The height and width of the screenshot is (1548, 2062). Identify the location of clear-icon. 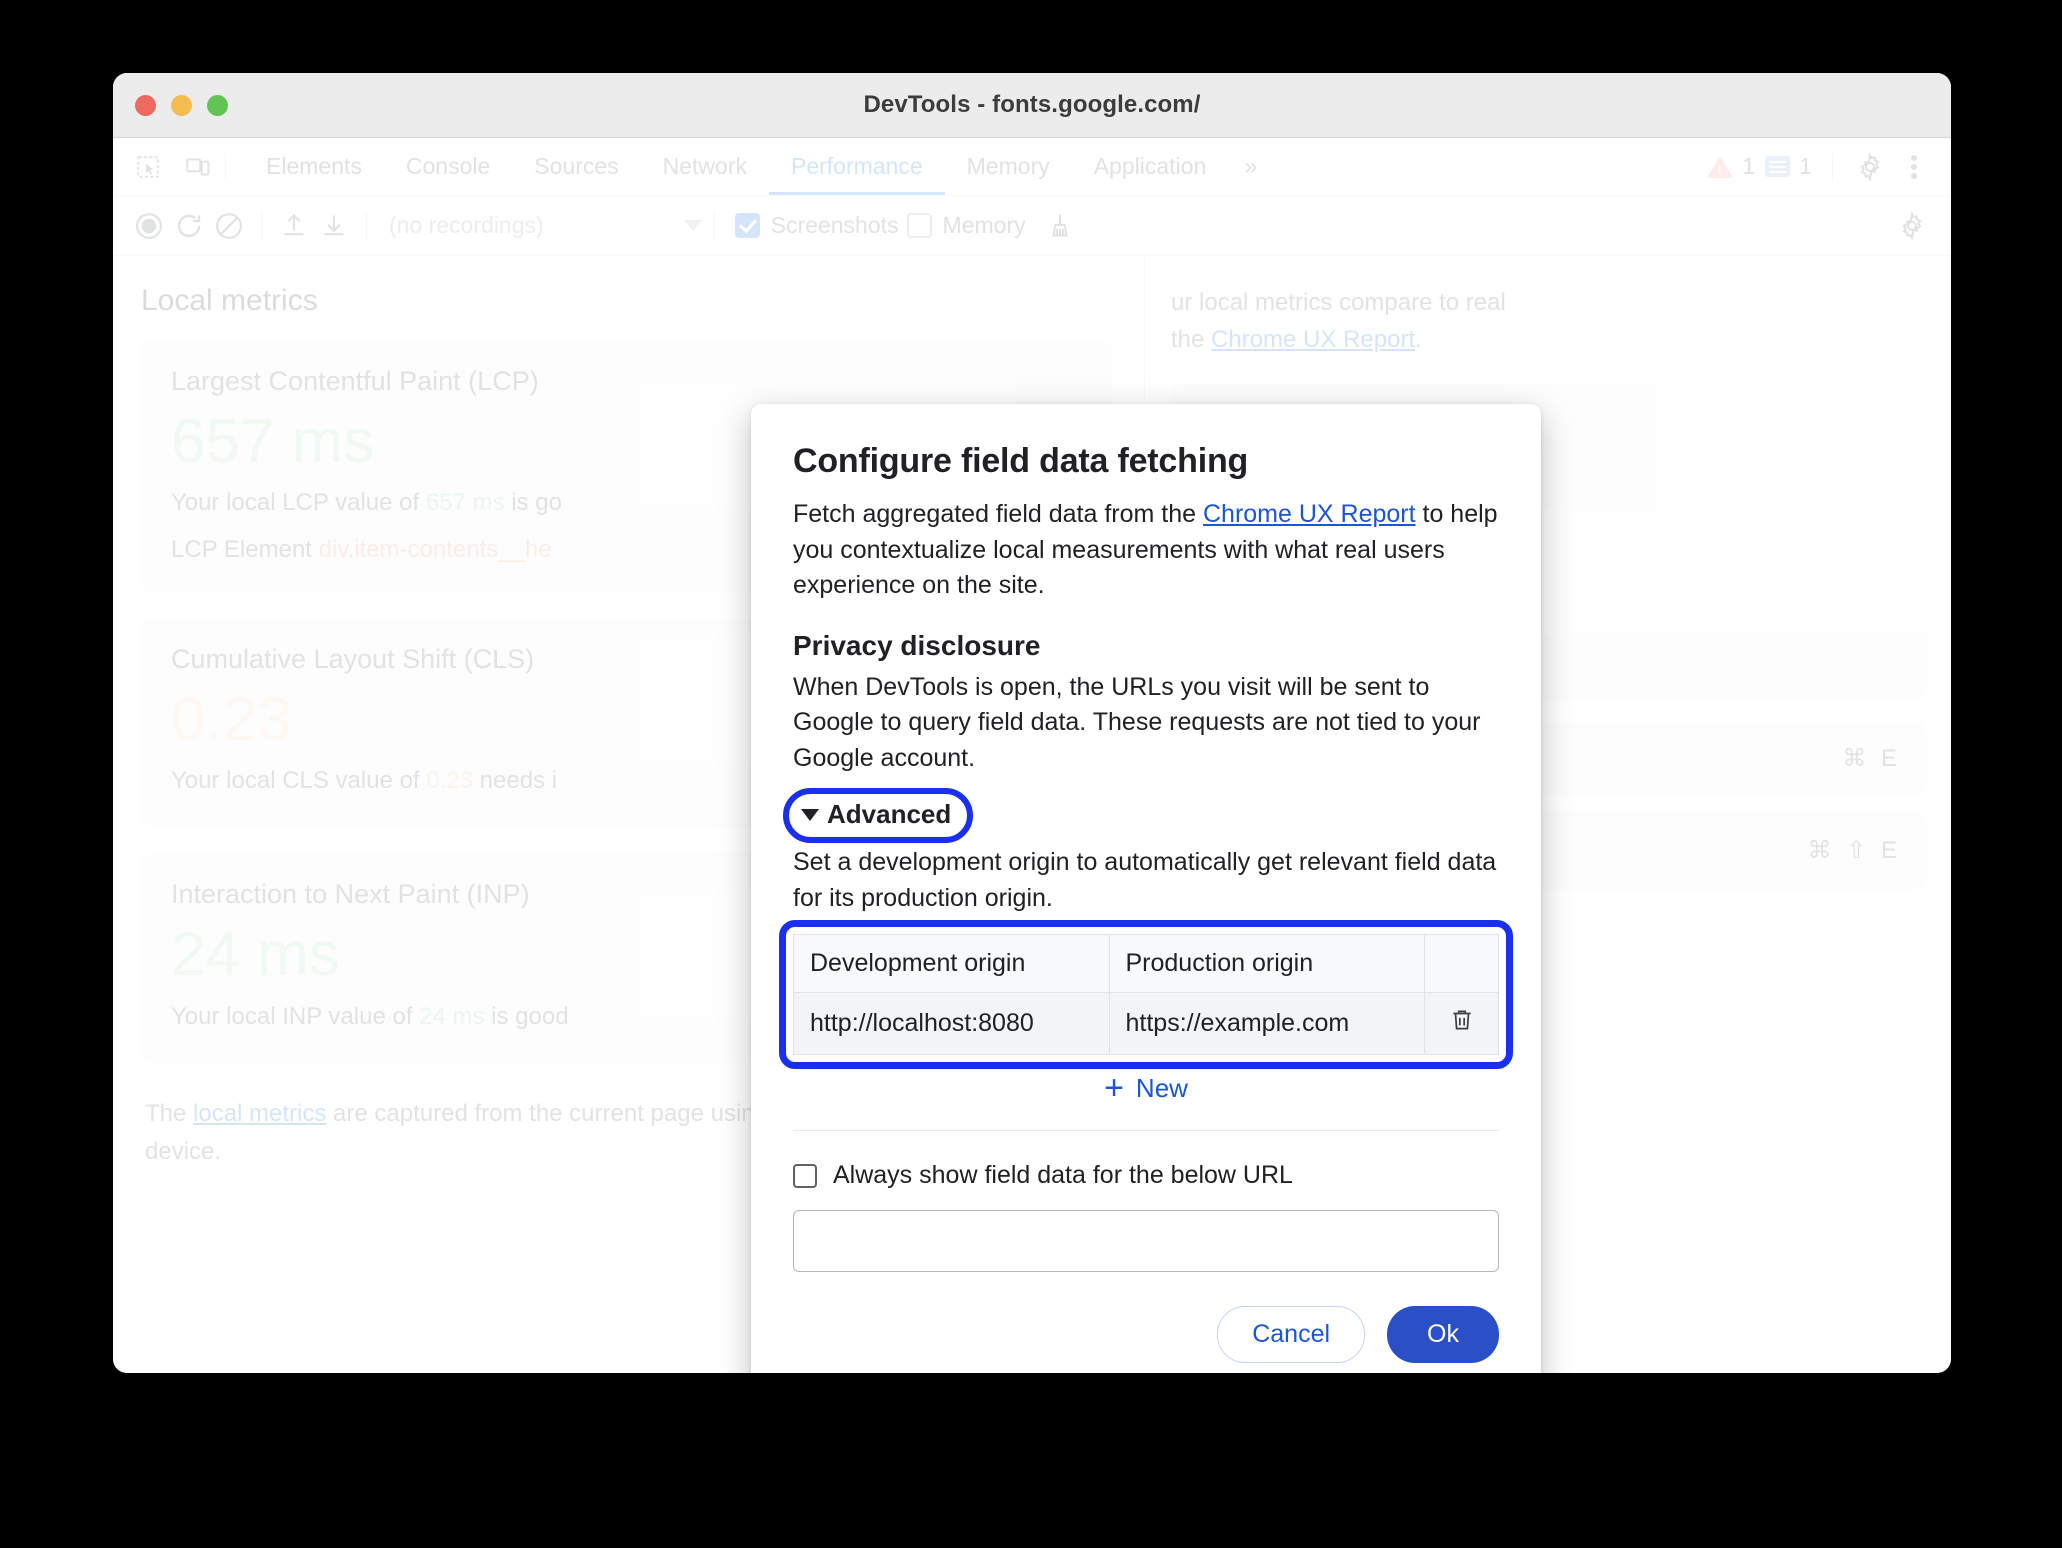
(229, 226).